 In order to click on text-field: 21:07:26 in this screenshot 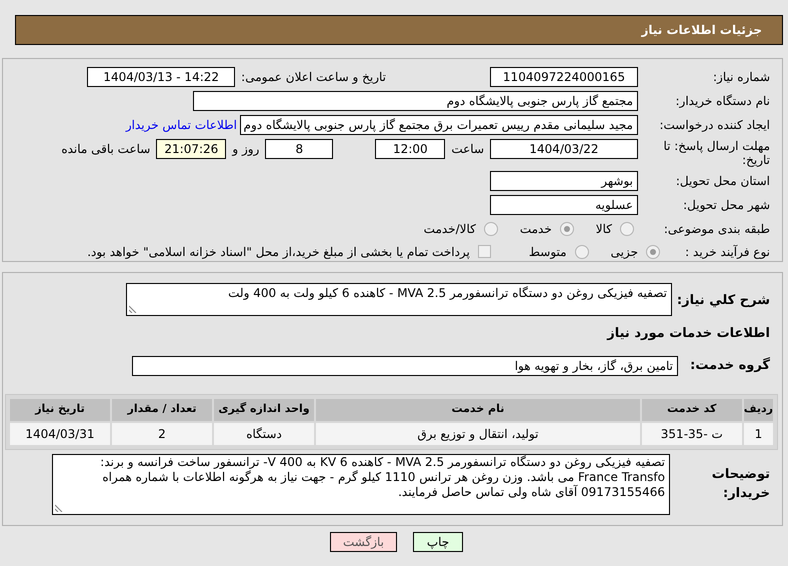, I will do `click(191, 149)`.